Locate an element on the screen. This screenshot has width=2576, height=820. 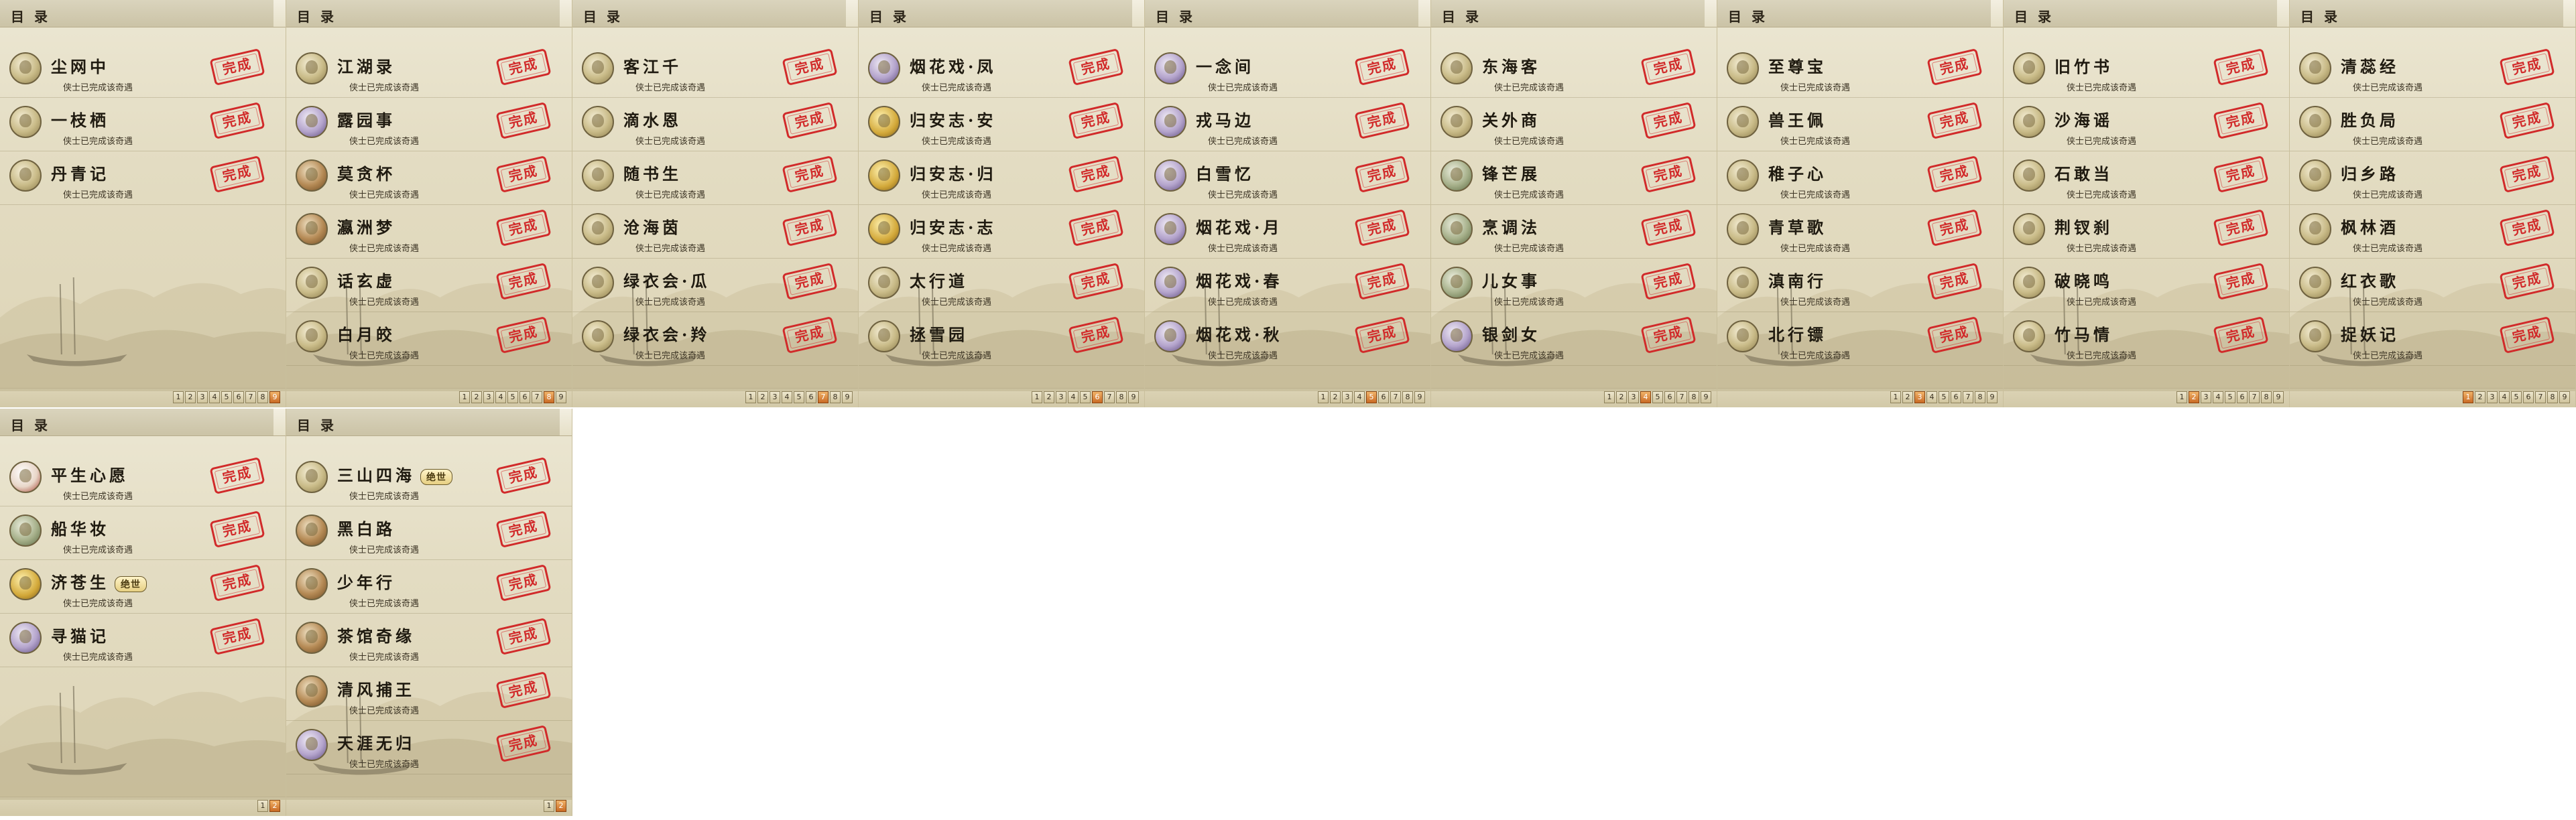
adventure-row: 烟花戏·月 侠士已完成该奇遇 完成 is located at coordinates (1287, 232).